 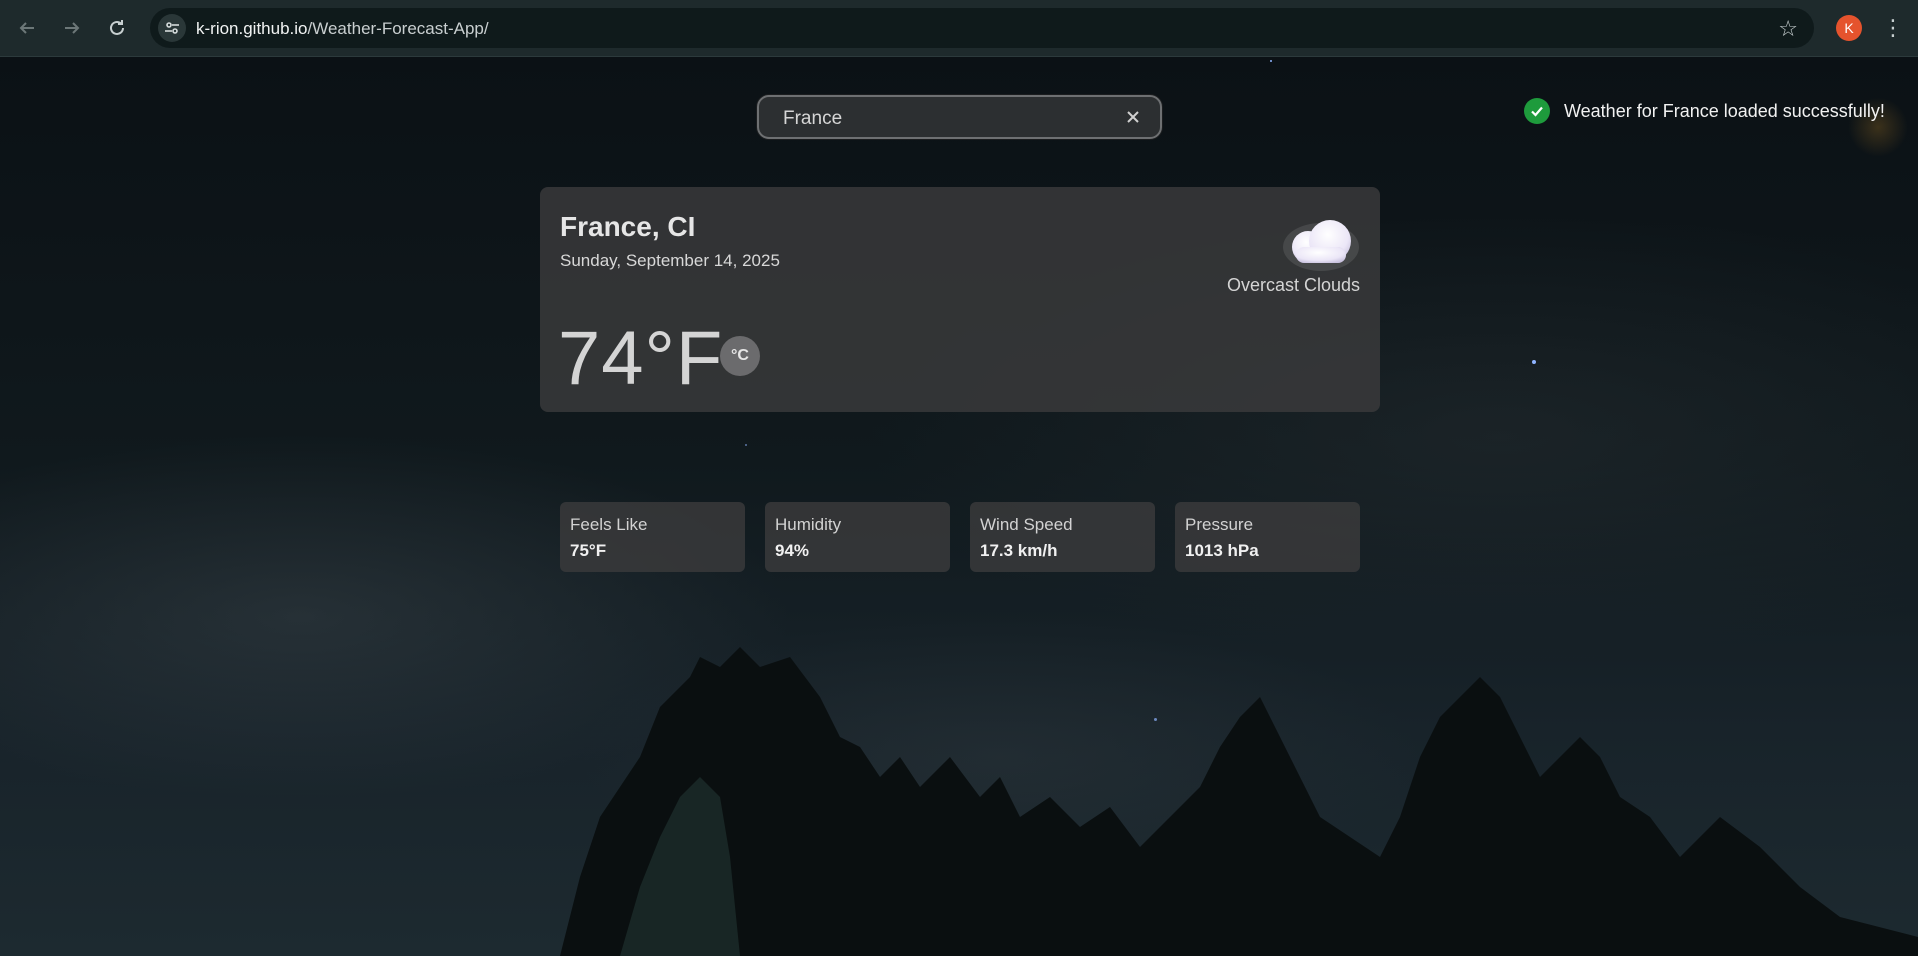 I want to click on reload-button, so click(x=117, y=28).